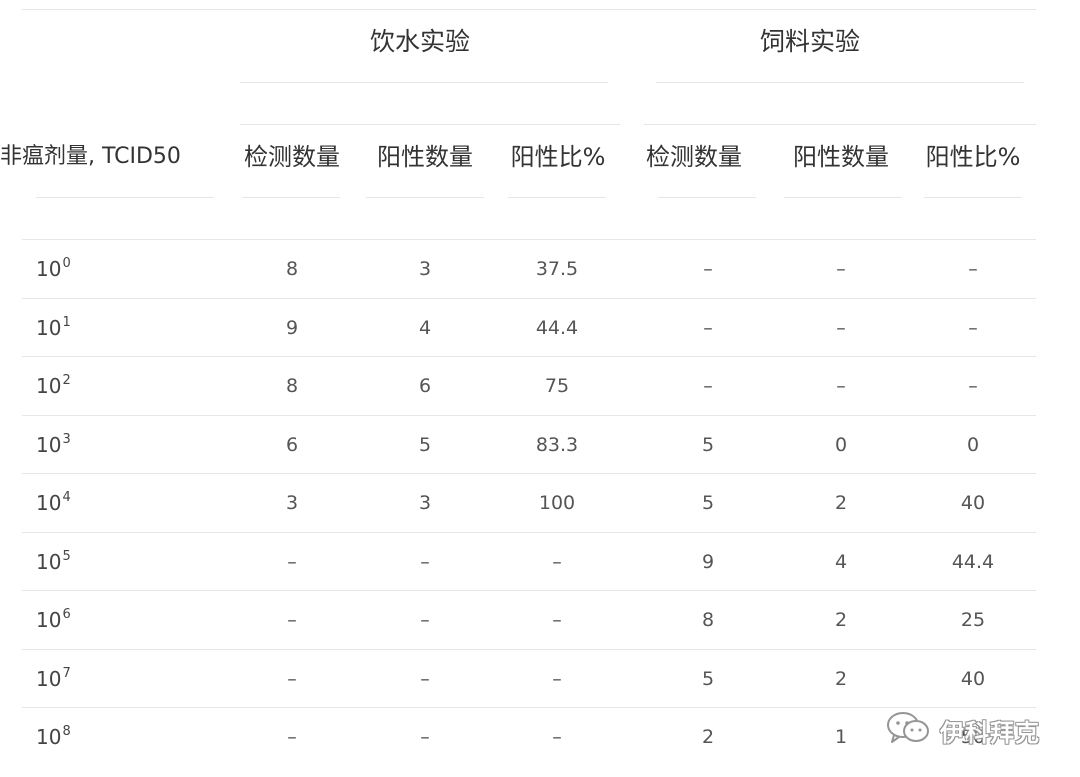  I want to click on dose-exponent: 7, so click(66, 673).